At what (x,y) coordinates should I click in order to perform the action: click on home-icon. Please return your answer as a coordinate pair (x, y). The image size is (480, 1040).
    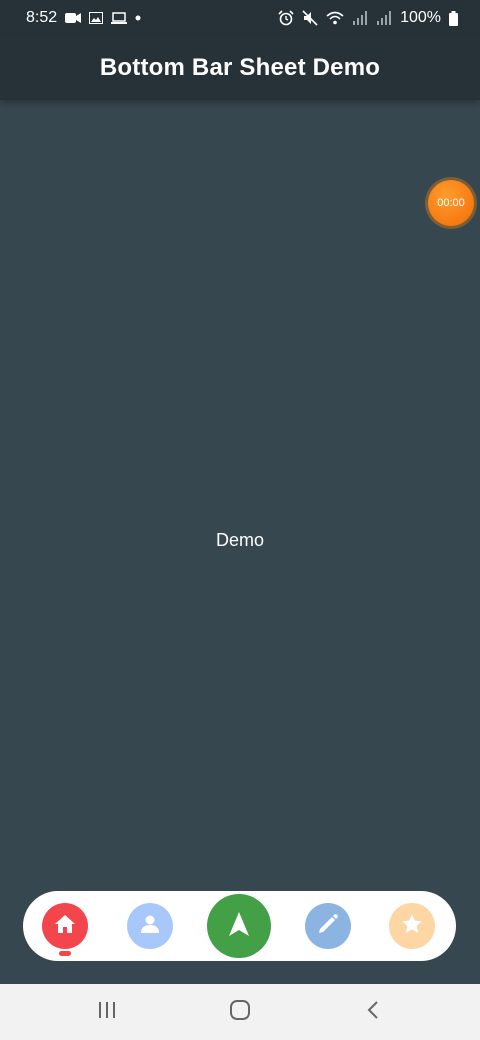
    Looking at the image, I should click on (65, 926).